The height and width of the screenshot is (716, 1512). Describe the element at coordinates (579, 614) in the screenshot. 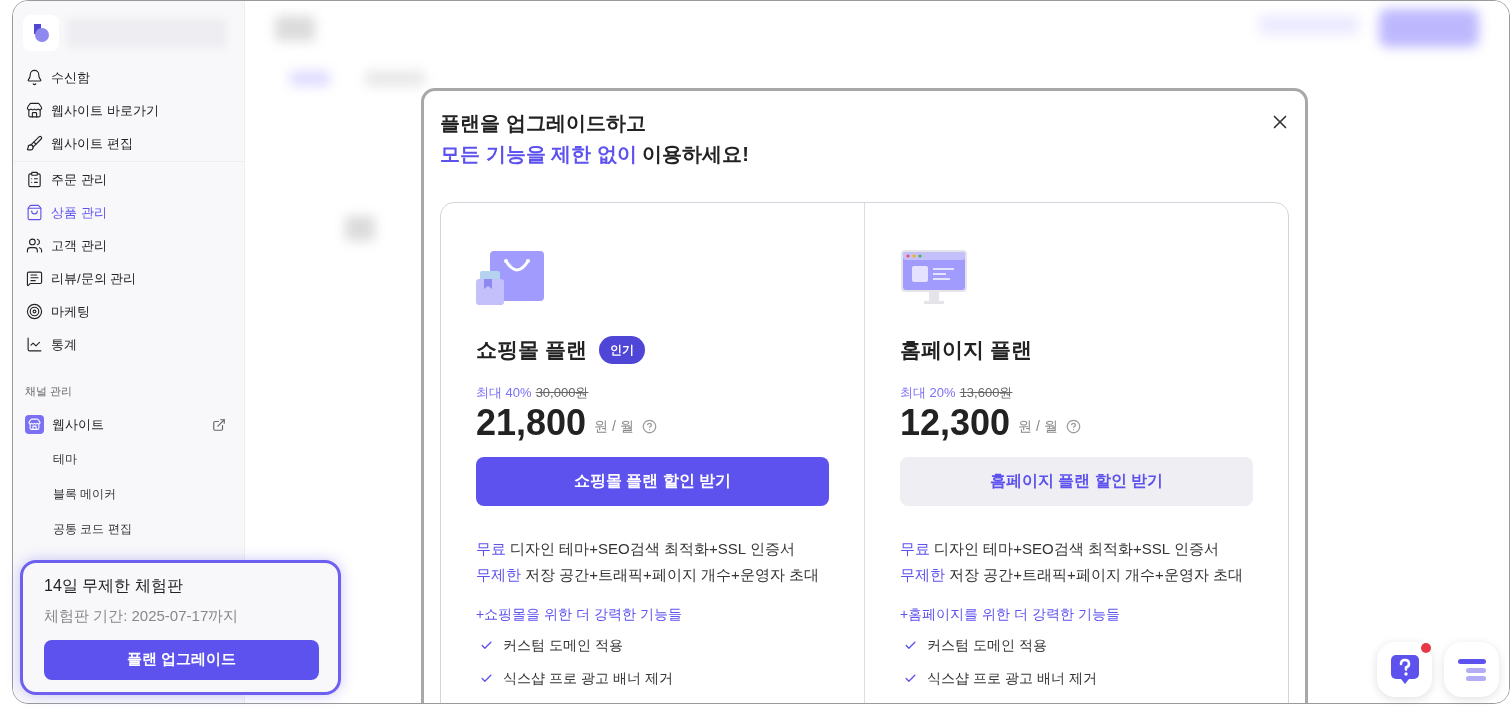

I see `extra-features-title: +쇼핑몰을 위한 더 강력한 기능들` at that location.